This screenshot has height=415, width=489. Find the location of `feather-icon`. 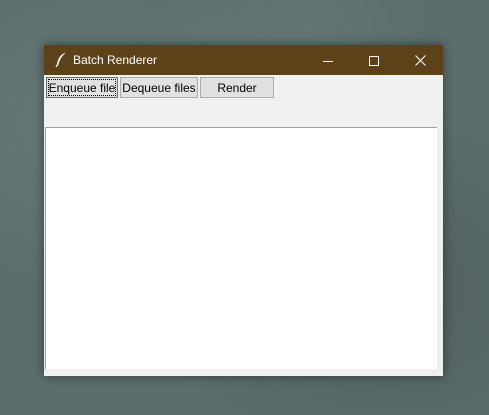

feather-icon is located at coordinates (61, 60).